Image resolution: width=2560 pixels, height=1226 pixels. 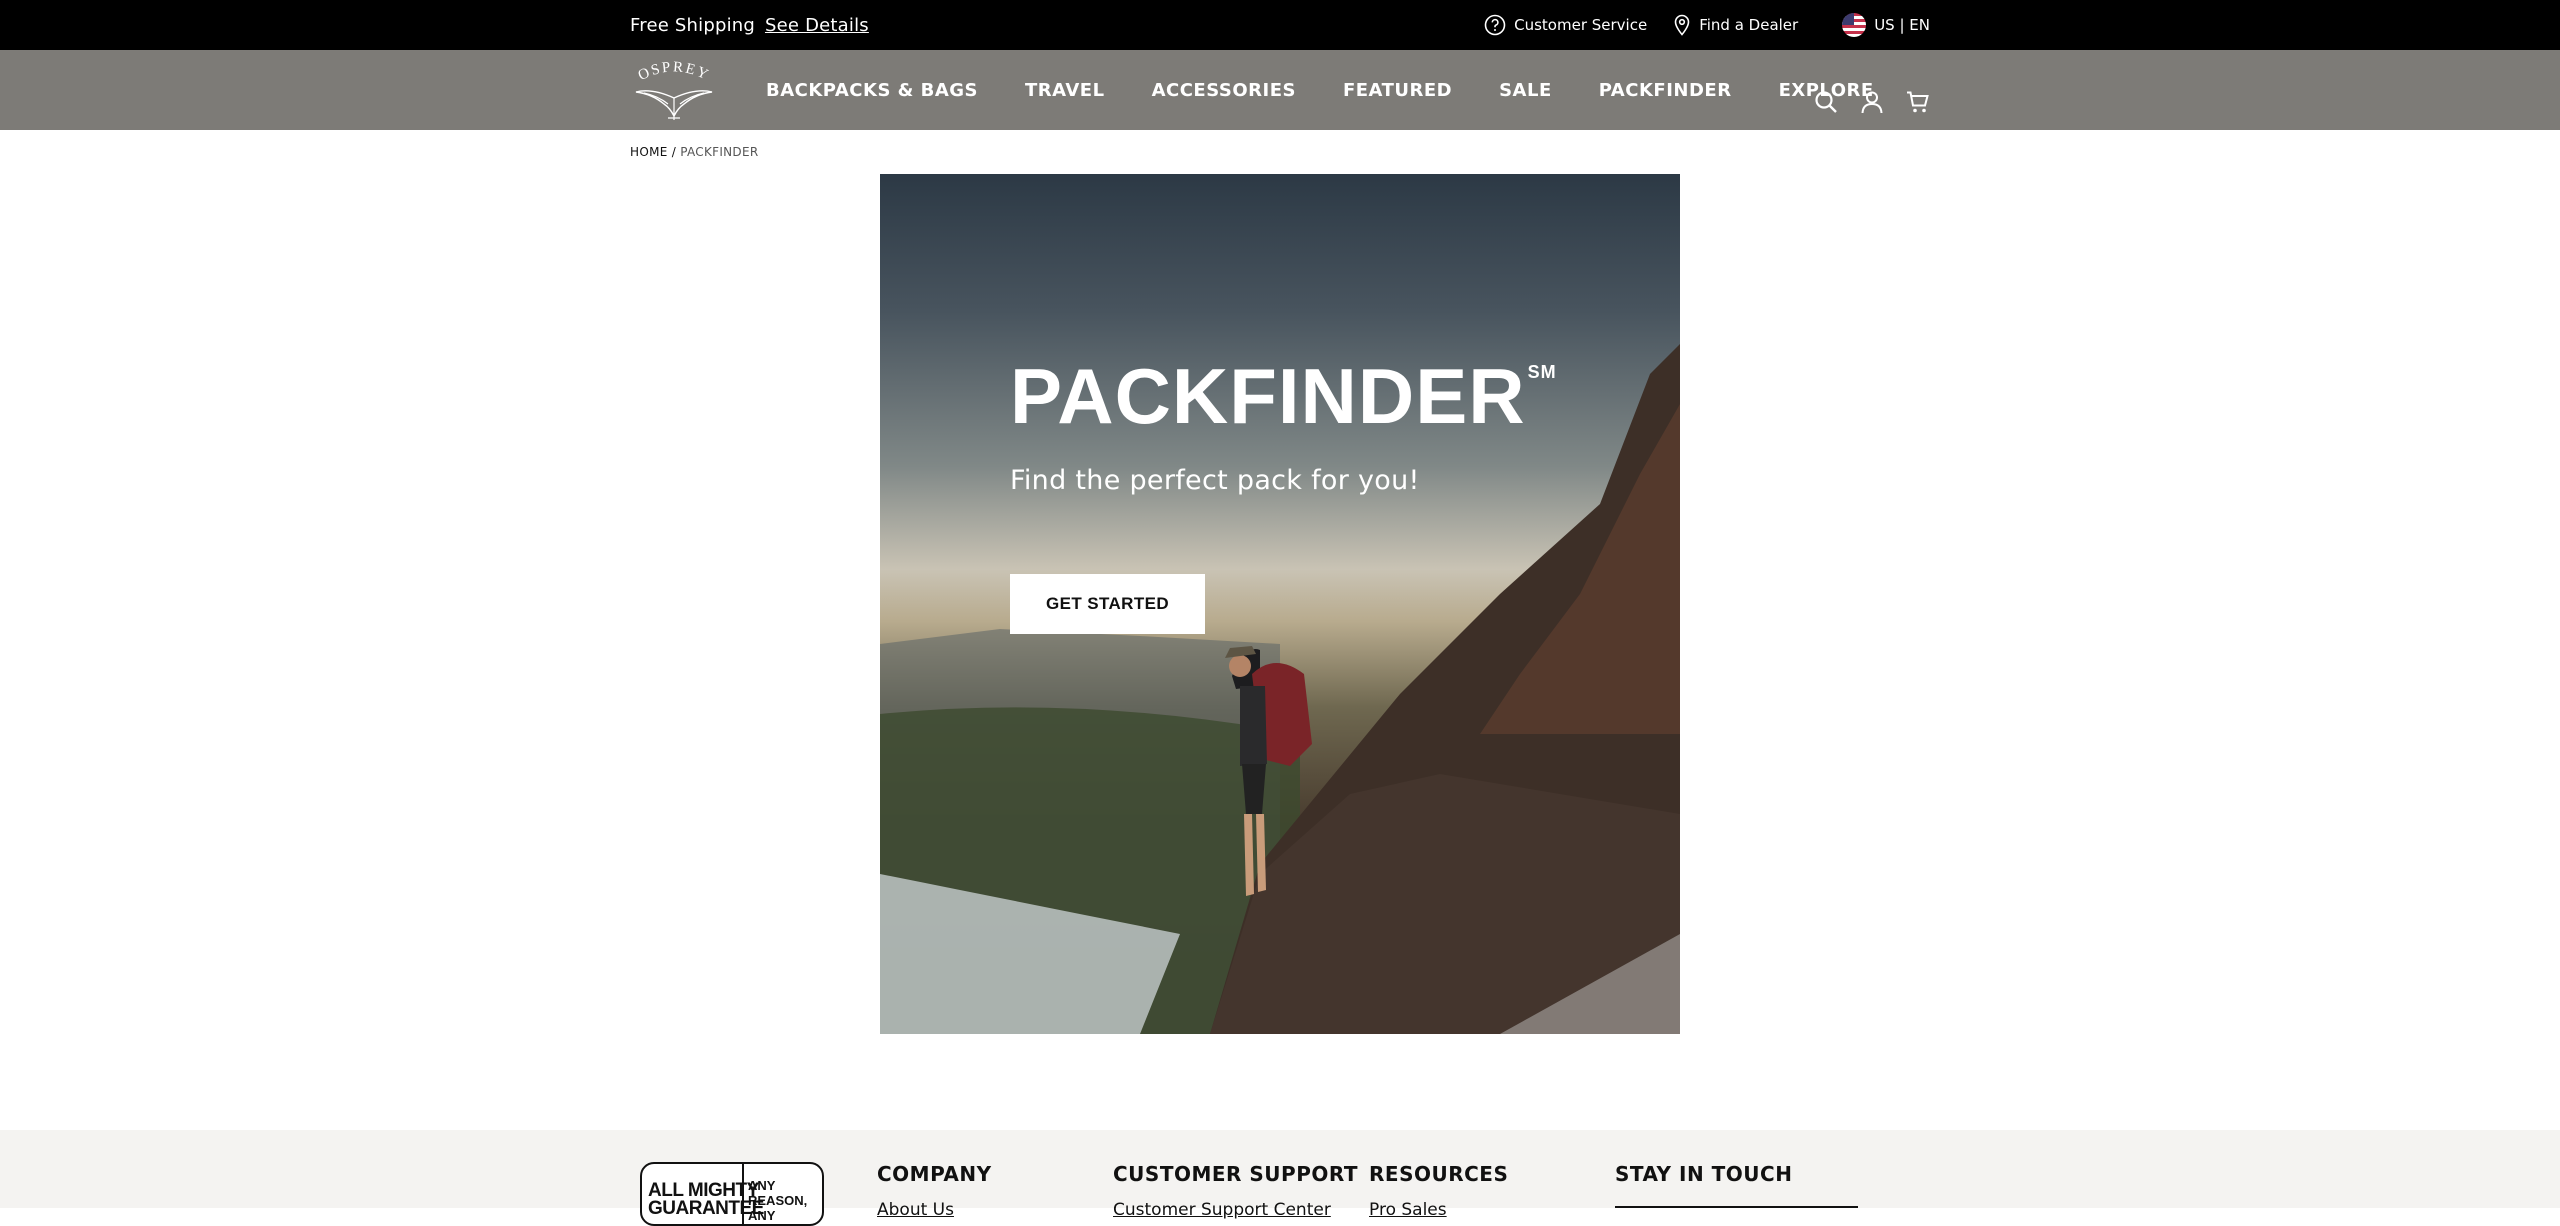 I want to click on breadcrumb-current: PACKFINDER, so click(x=719, y=152).